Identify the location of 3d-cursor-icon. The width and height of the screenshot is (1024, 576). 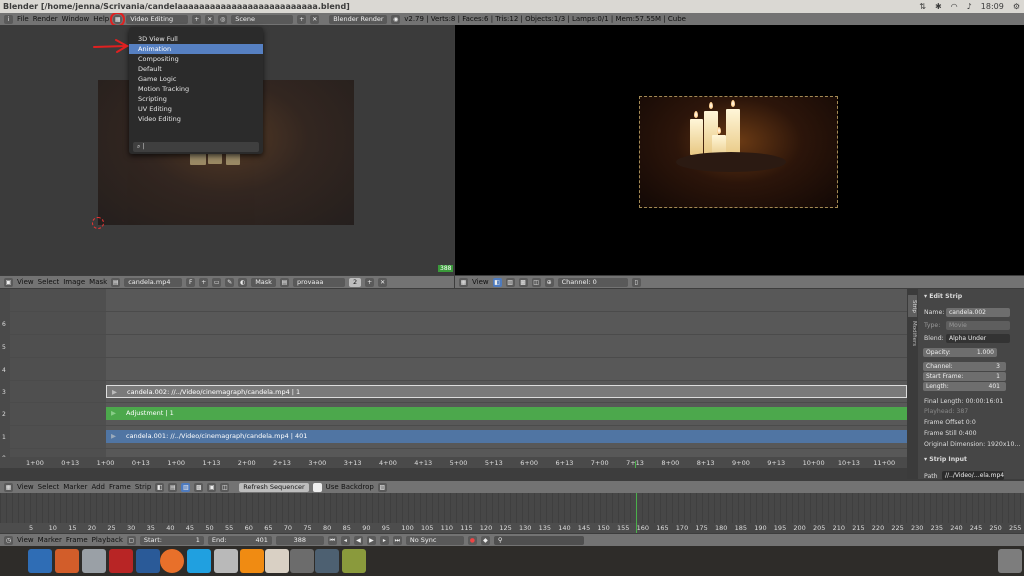
(98, 223).